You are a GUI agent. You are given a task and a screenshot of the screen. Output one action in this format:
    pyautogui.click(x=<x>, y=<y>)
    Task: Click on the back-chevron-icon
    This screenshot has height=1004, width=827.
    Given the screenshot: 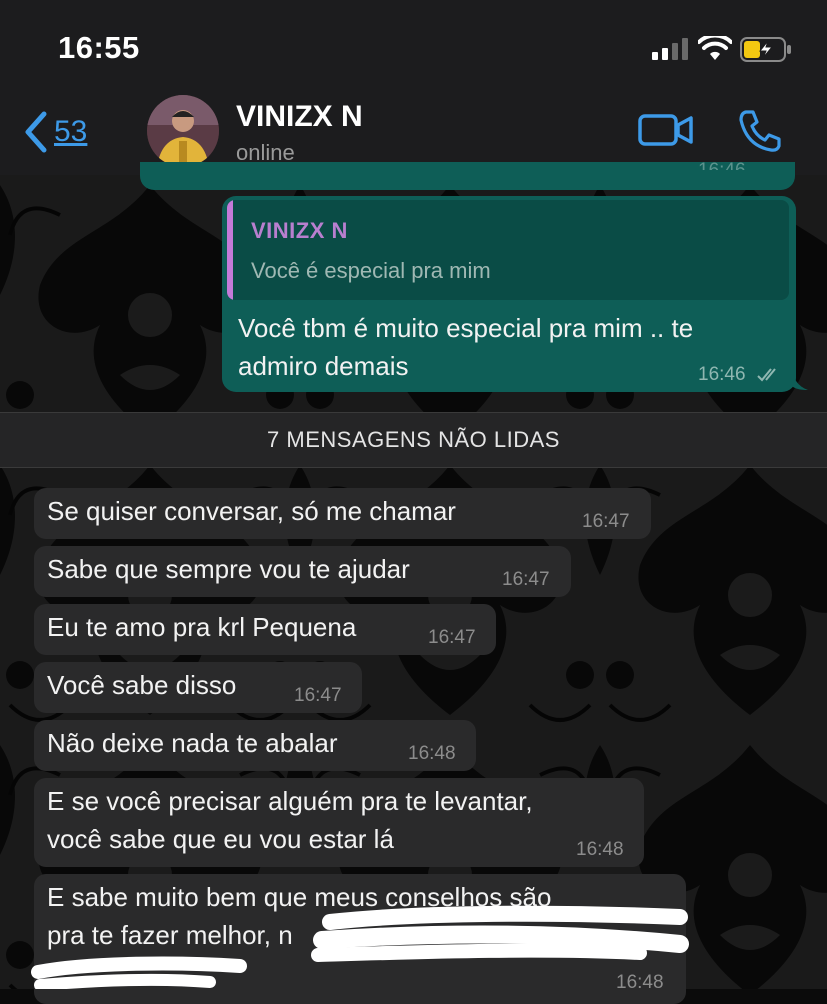 What is the action you would take?
    pyautogui.click(x=36, y=132)
    